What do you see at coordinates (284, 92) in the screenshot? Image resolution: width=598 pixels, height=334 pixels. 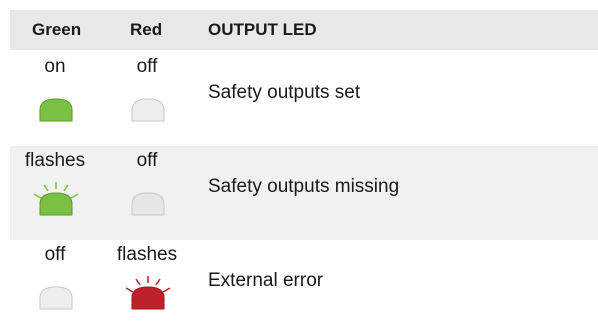 I see `status-description: Safety outputs set` at bounding box center [284, 92].